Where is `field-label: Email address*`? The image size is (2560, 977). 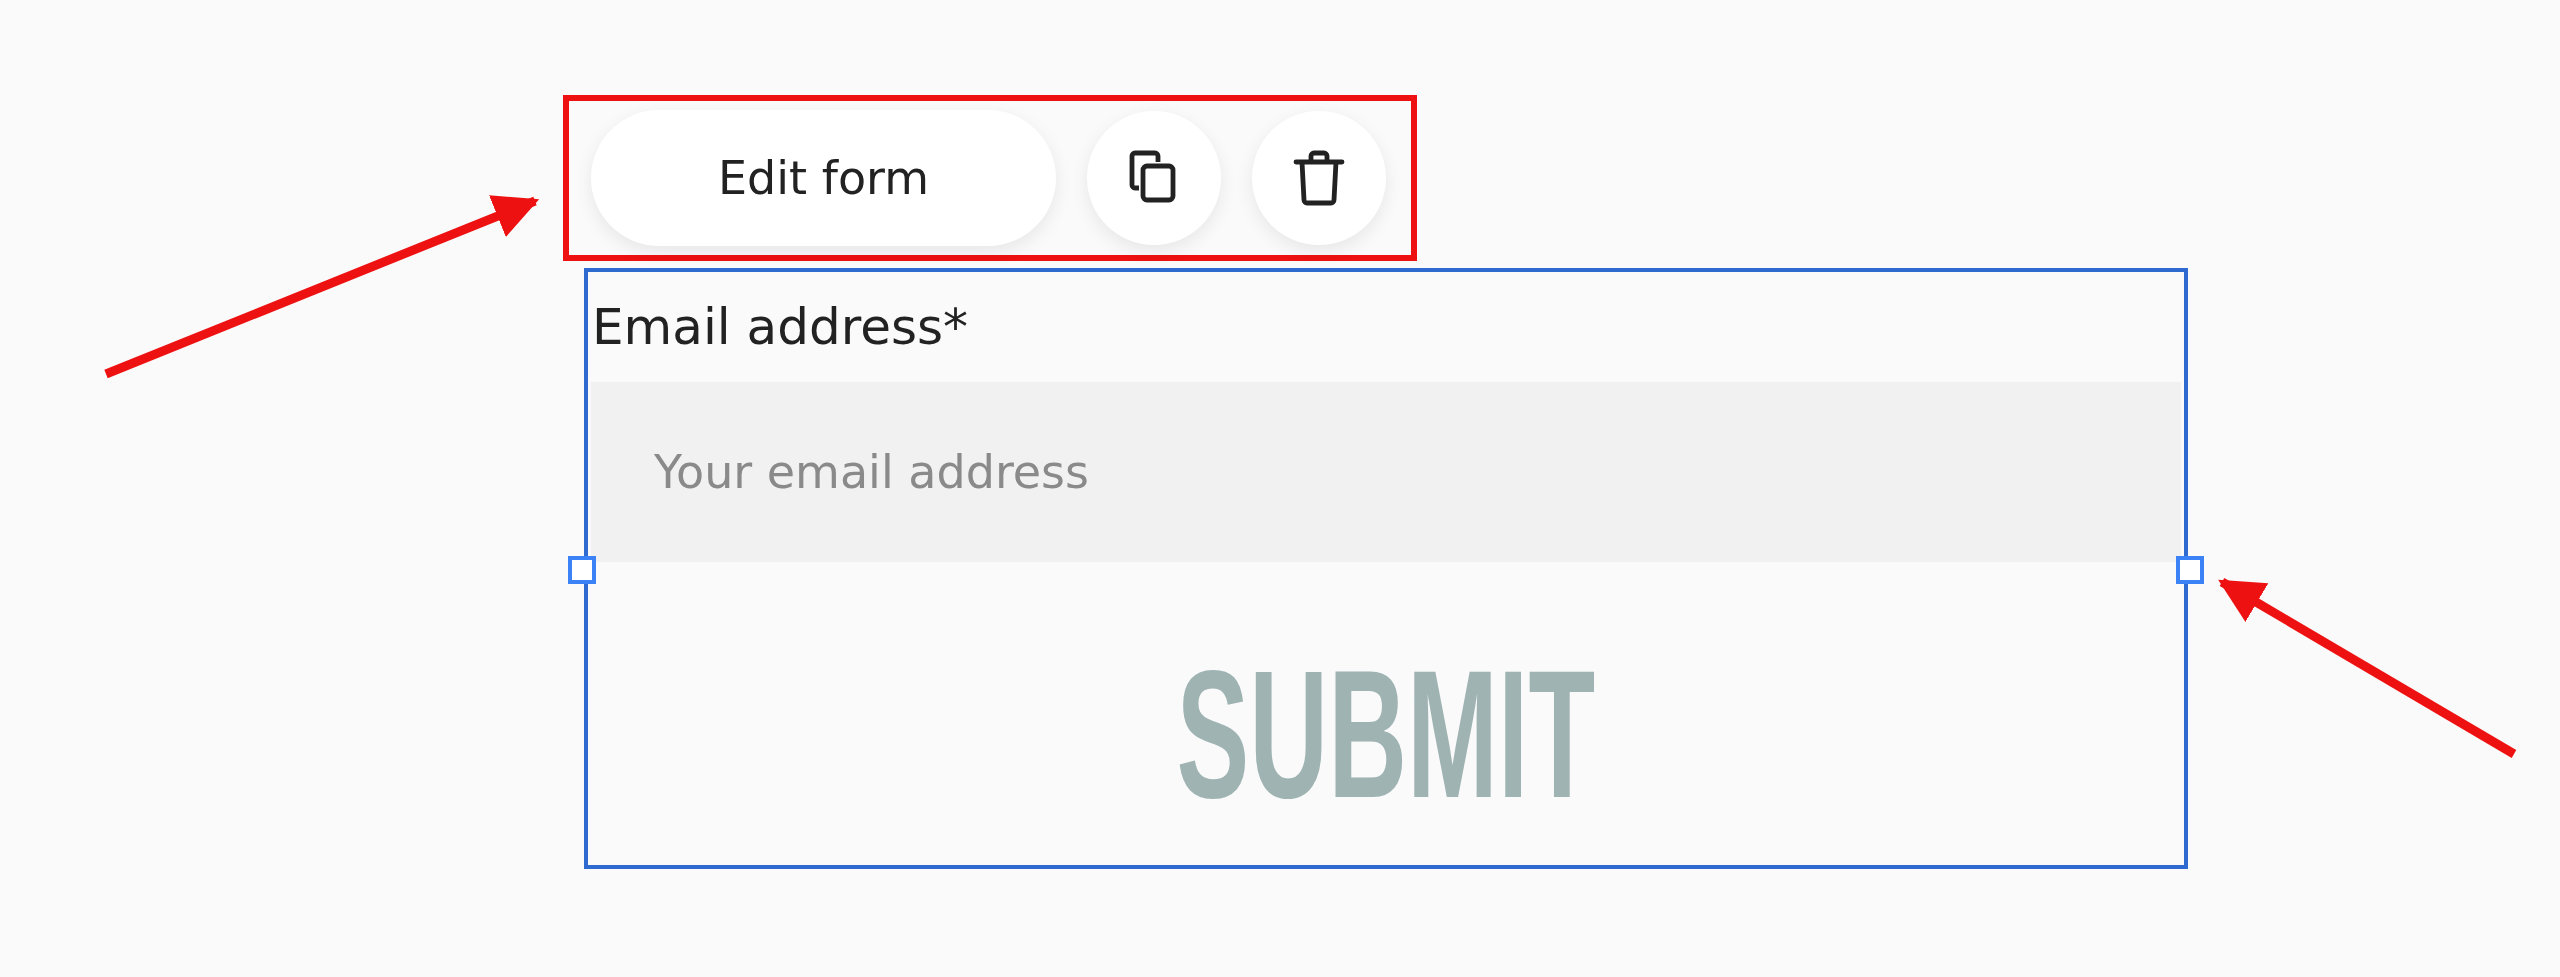
field-label: Email address* is located at coordinates (780, 327).